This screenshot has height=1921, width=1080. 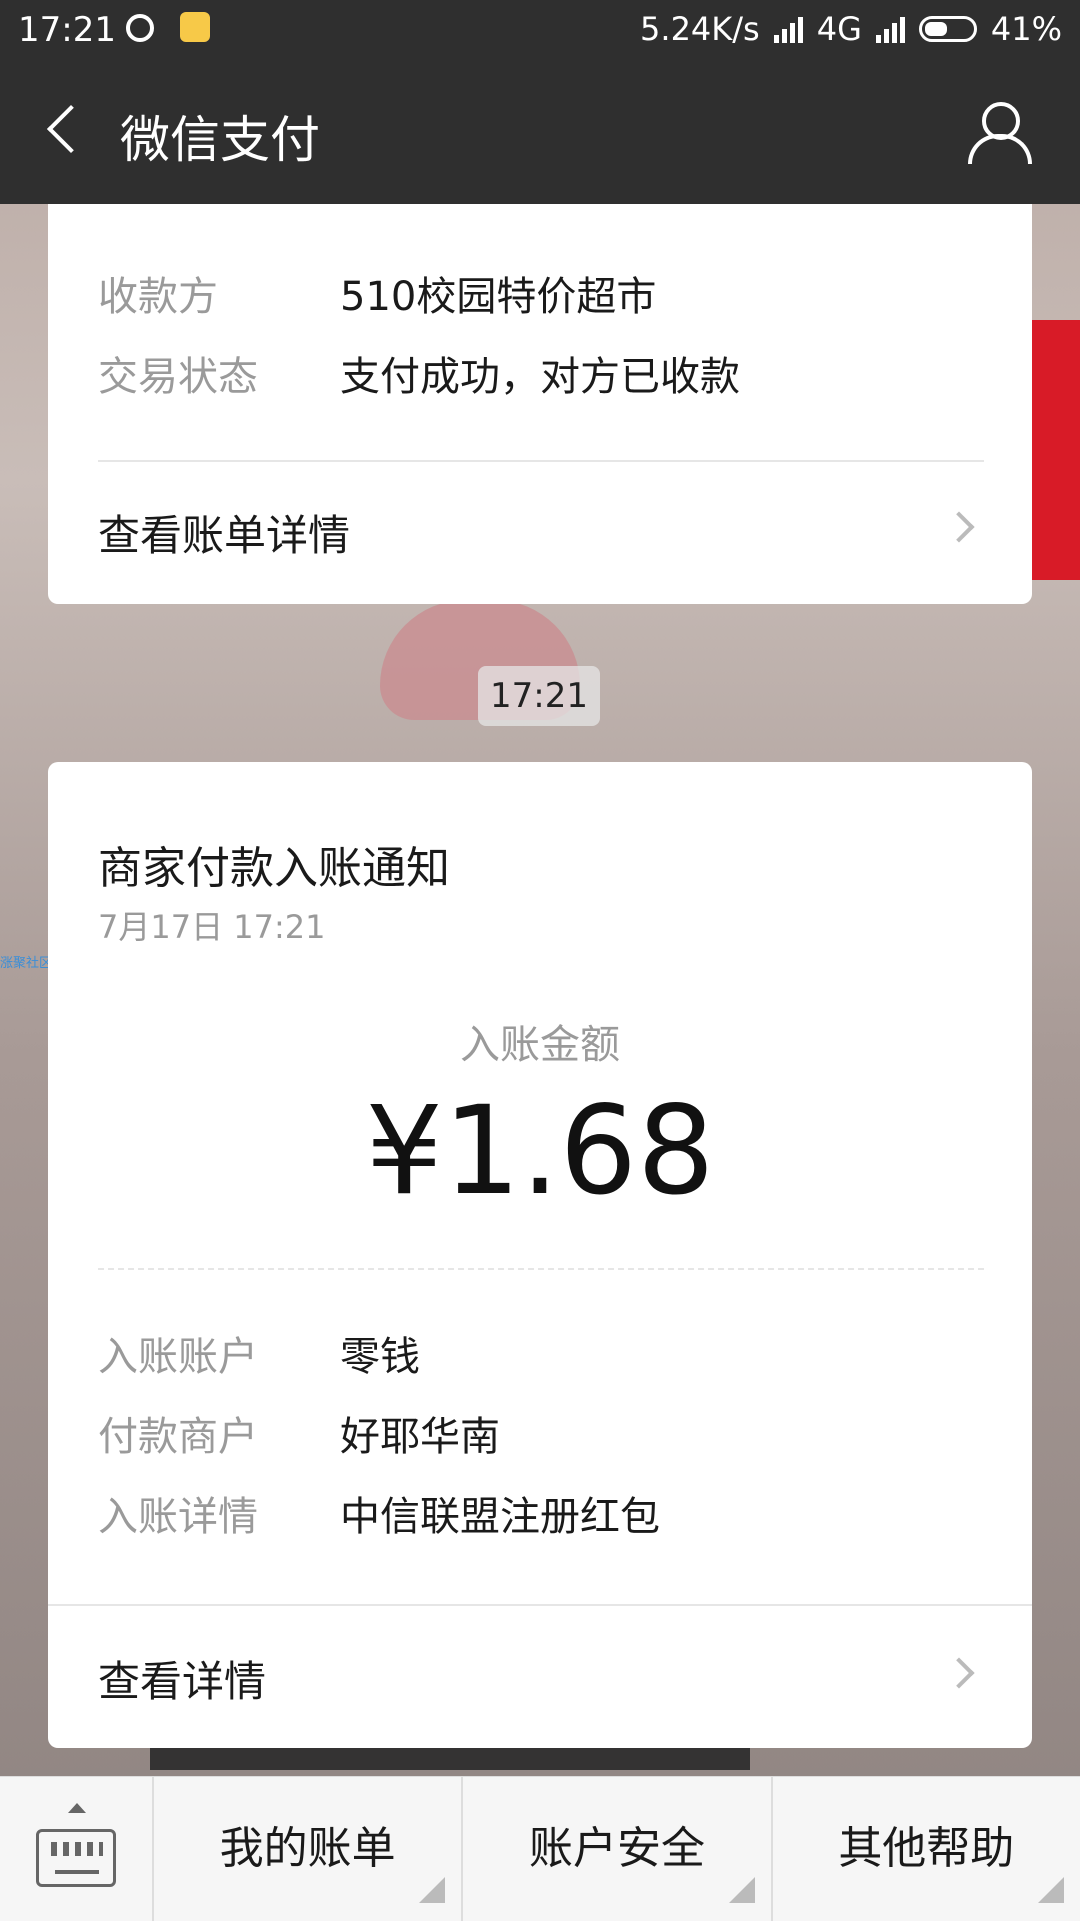 What do you see at coordinates (140, 28) in the screenshot?
I see `message-icon` at bounding box center [140, 28].